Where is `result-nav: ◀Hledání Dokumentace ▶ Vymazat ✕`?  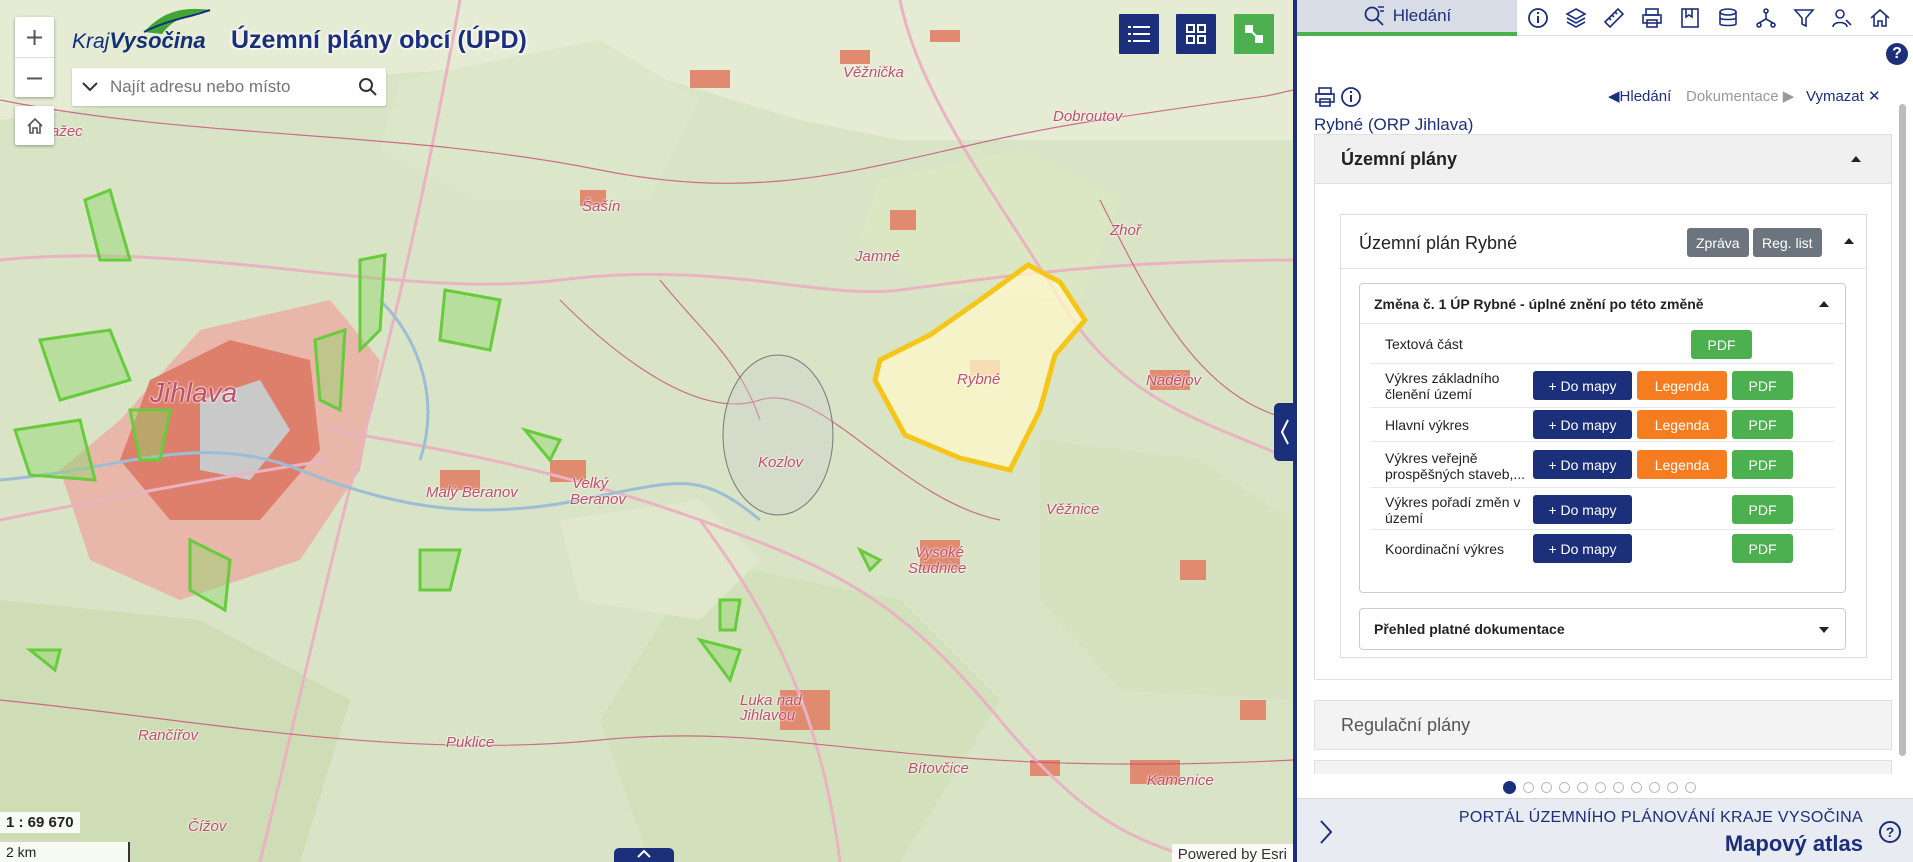 result-nav: ◀Hledání Dokumentace ▶ Vymazat ✕ is located at coordinates (1604, 96).